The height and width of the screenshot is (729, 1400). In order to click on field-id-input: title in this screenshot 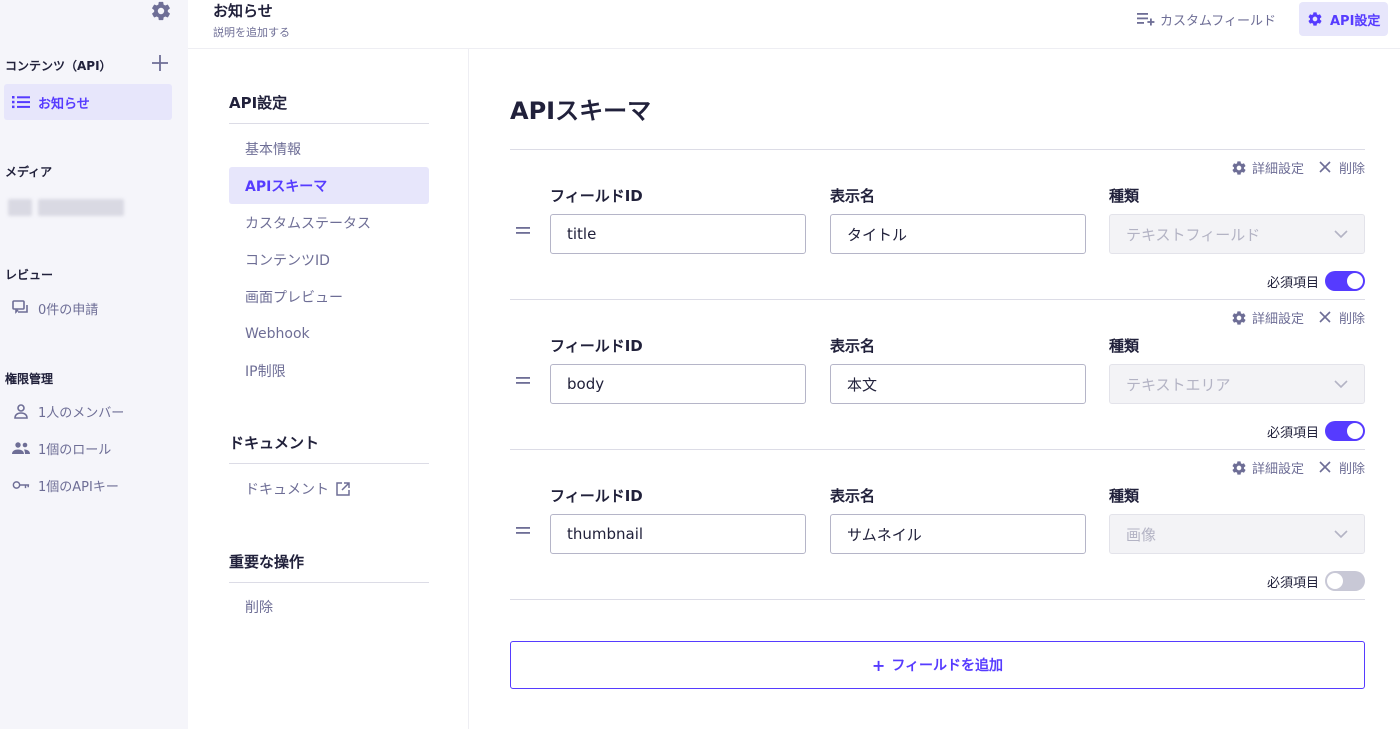, I will do `click(678, 234)`.